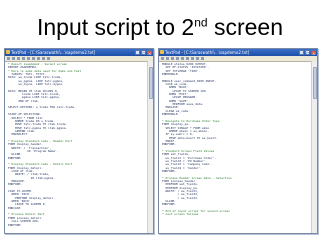 This screenshot has width=320, height=240. What do you see at coordinates (115, 27) in the screenshot?
I see `slide-title-main: Input script to 2` at bounding box center [115, 27].